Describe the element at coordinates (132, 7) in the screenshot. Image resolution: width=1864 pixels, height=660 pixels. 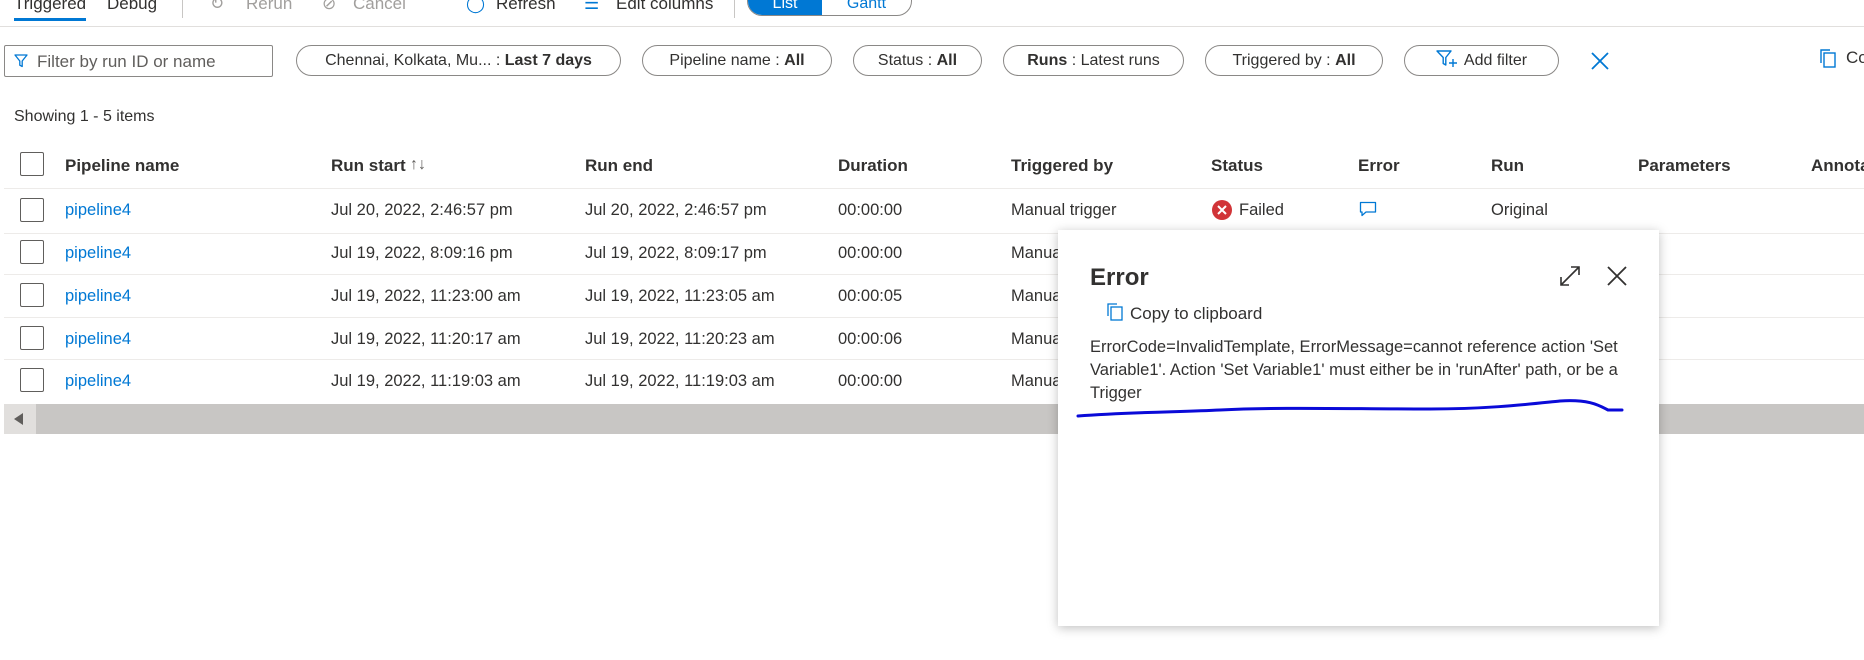
I see `tab-debug: Debug` at that location.